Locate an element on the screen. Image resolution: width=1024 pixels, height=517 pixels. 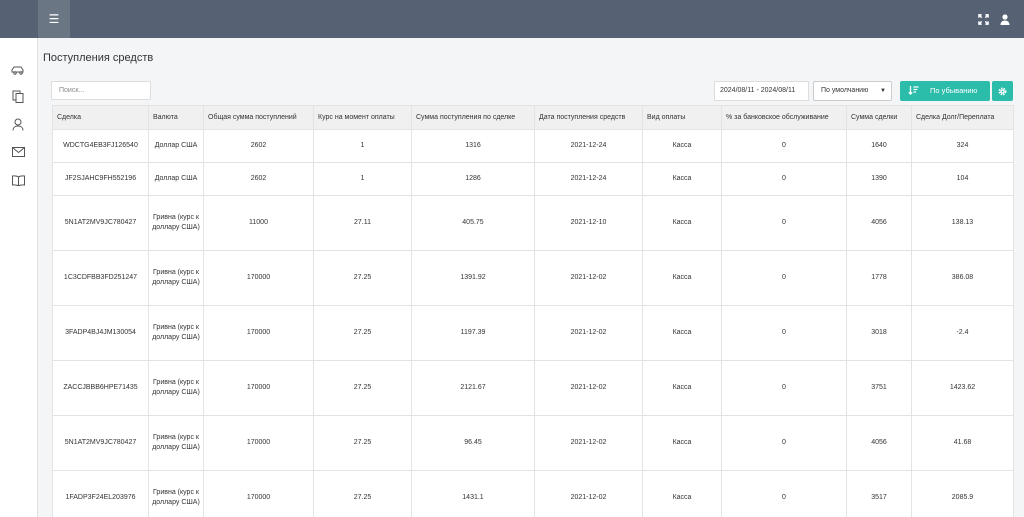
sidebar-item-documents is located at coordinates (18, 96).